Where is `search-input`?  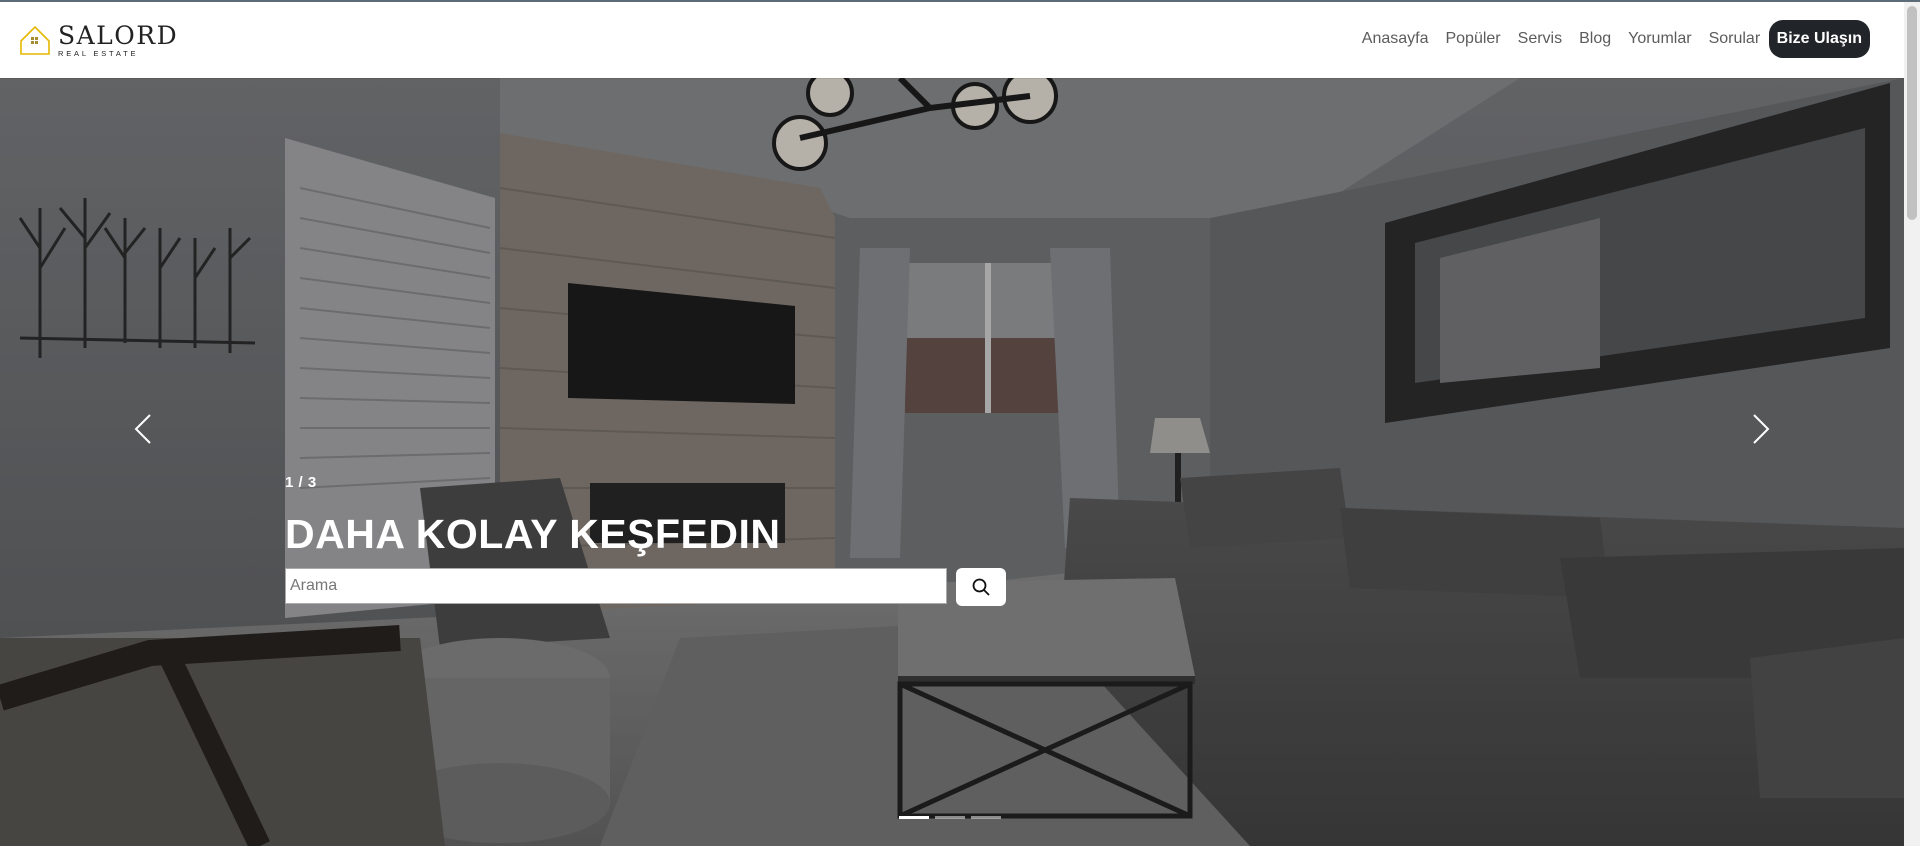 search-input is located at coordinates (616, 586).